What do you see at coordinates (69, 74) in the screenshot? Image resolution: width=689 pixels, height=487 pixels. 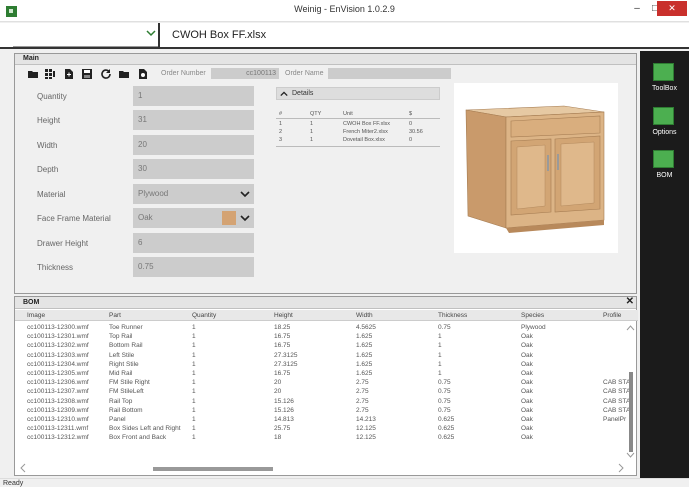 I see `new-file-icon` at bounding box center [69, 74].